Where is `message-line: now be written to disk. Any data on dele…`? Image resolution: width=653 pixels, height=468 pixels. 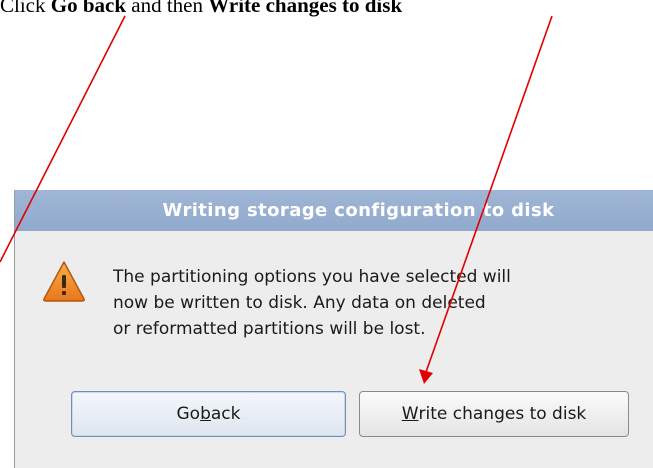 message-line: now be written to disk. Any data on dele… is located at coordinates (299, 303).